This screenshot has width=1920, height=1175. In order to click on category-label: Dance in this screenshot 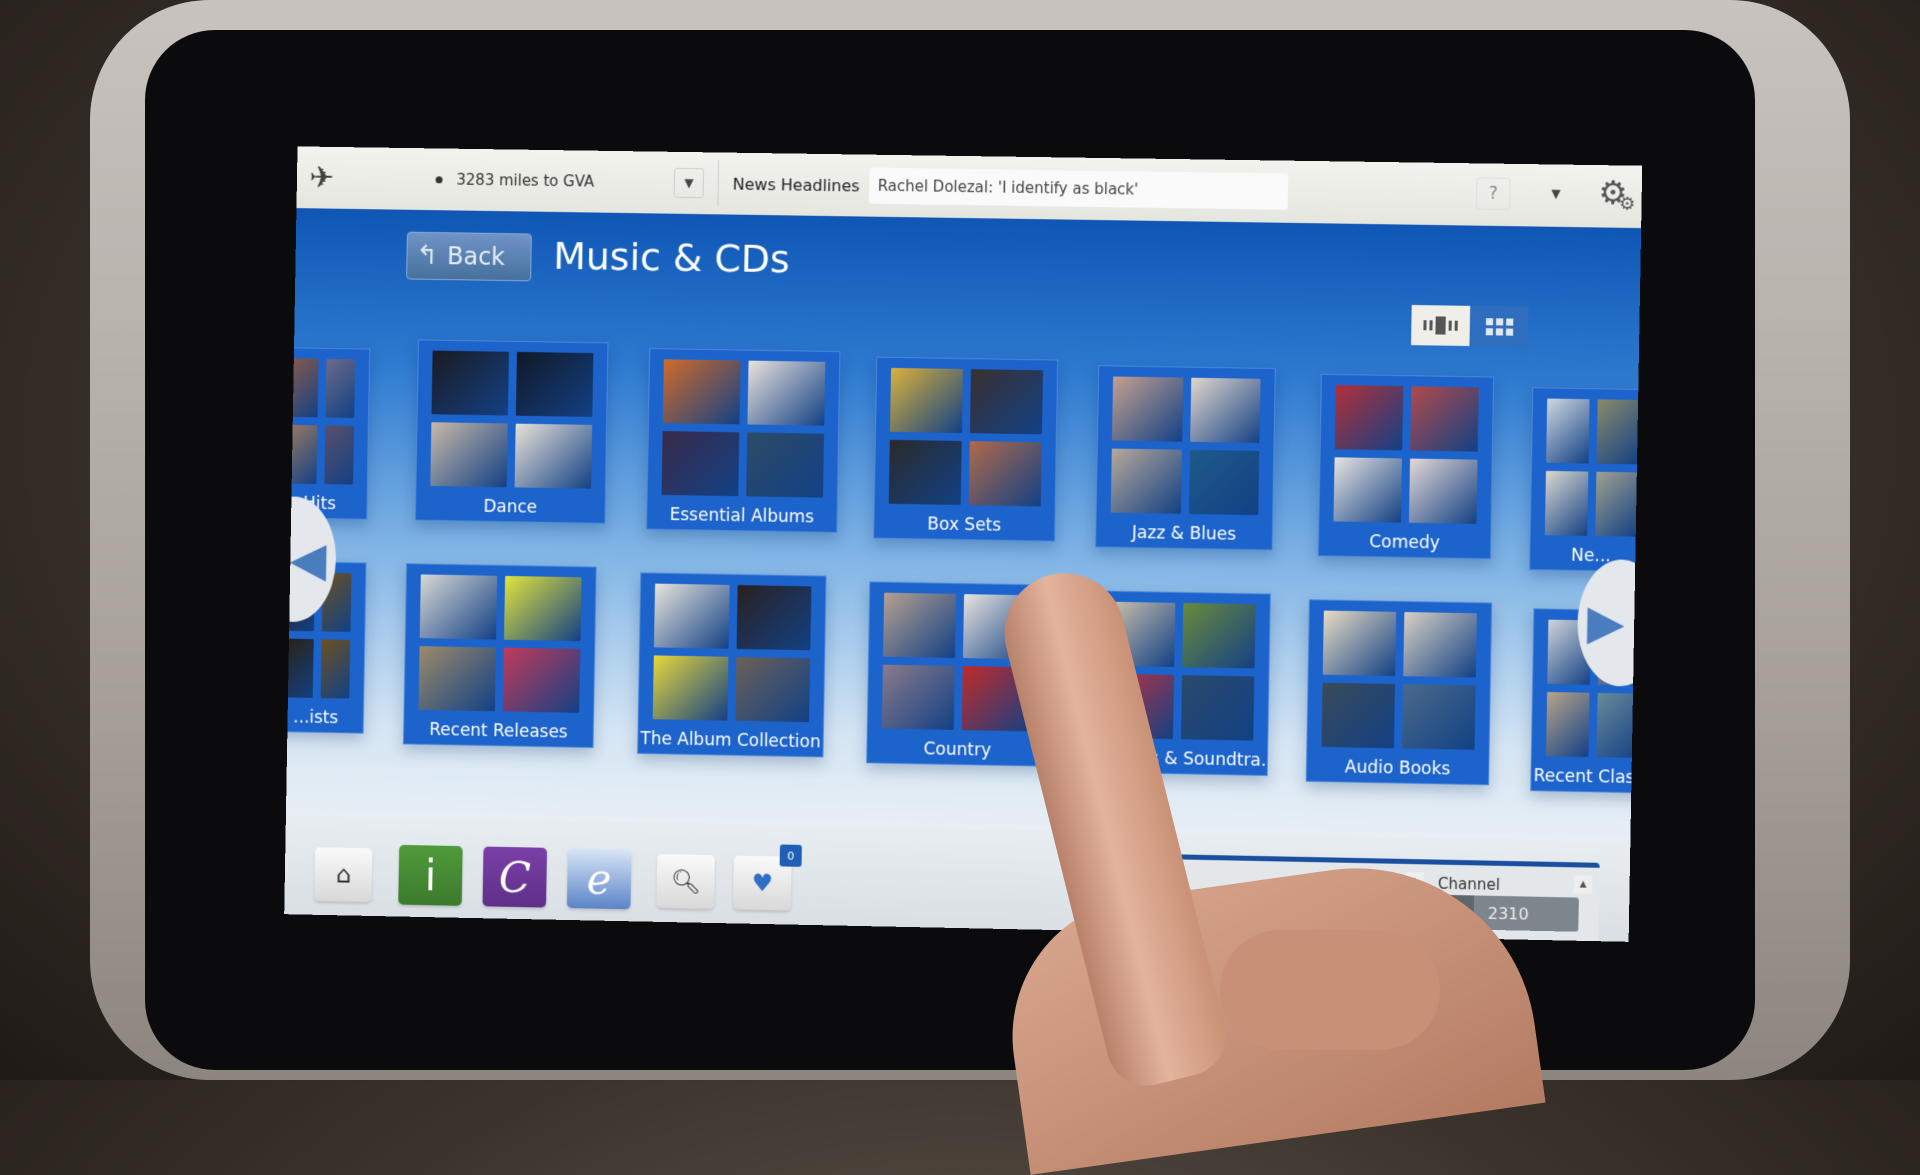, I will do `click(510, 507)`.